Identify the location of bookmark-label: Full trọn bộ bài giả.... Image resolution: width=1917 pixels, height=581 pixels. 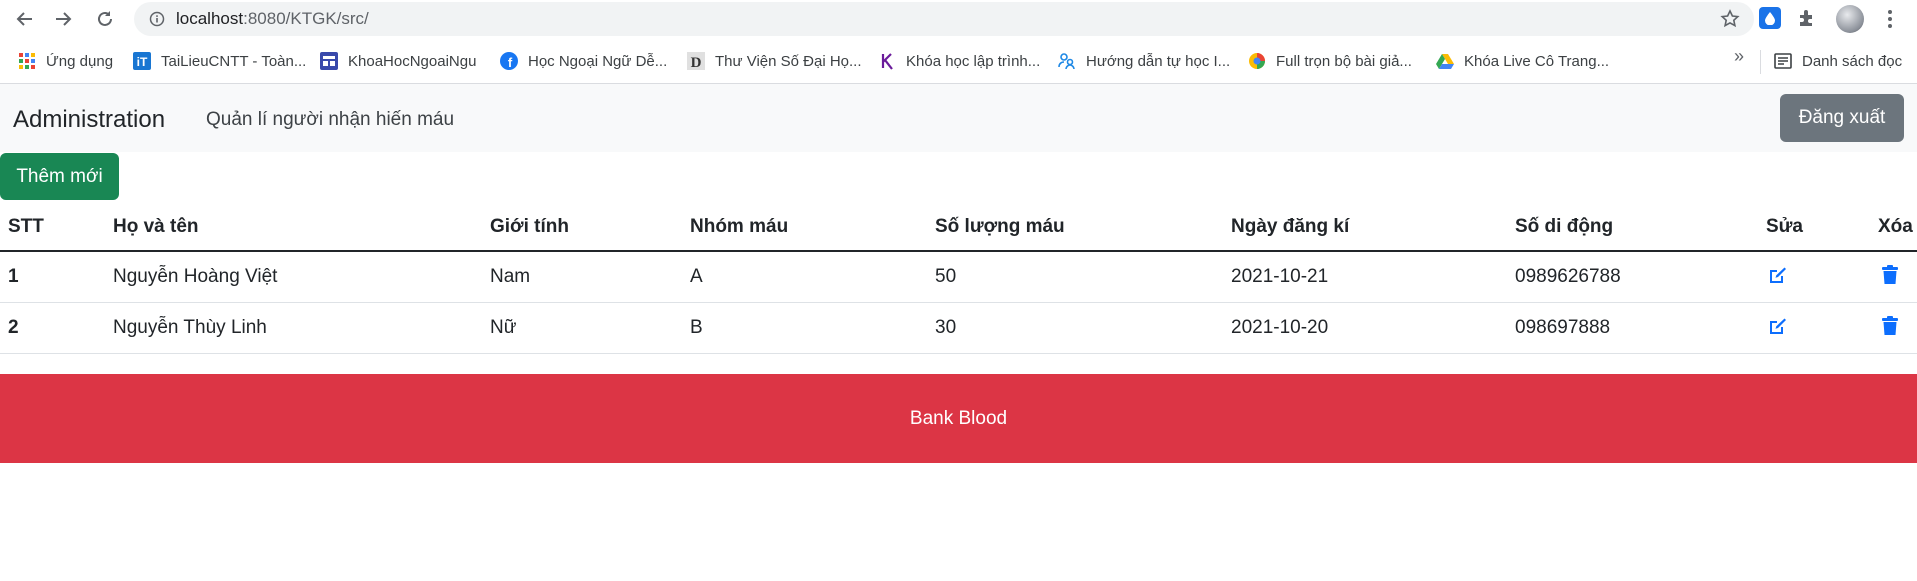
(1344, 61).